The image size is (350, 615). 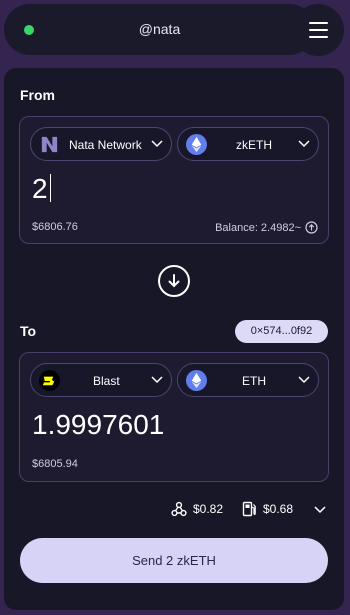 What do you see at coordinates (49, 144) in the screenshot?
I see `nata-network-logo` at bounding box center [49, 144].